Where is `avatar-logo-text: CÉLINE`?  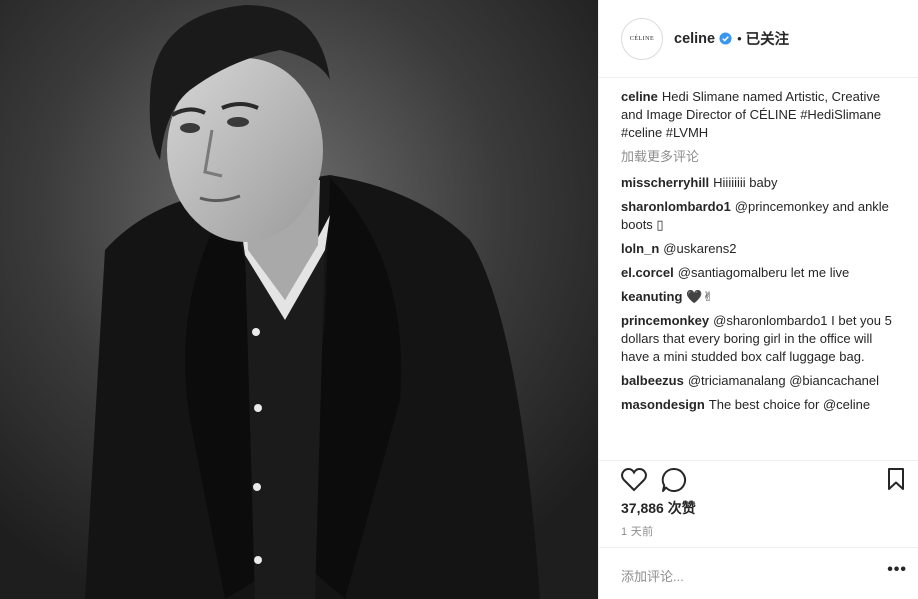 avatar-logo-text: CÉLINE is located at coordinates (642, 38).